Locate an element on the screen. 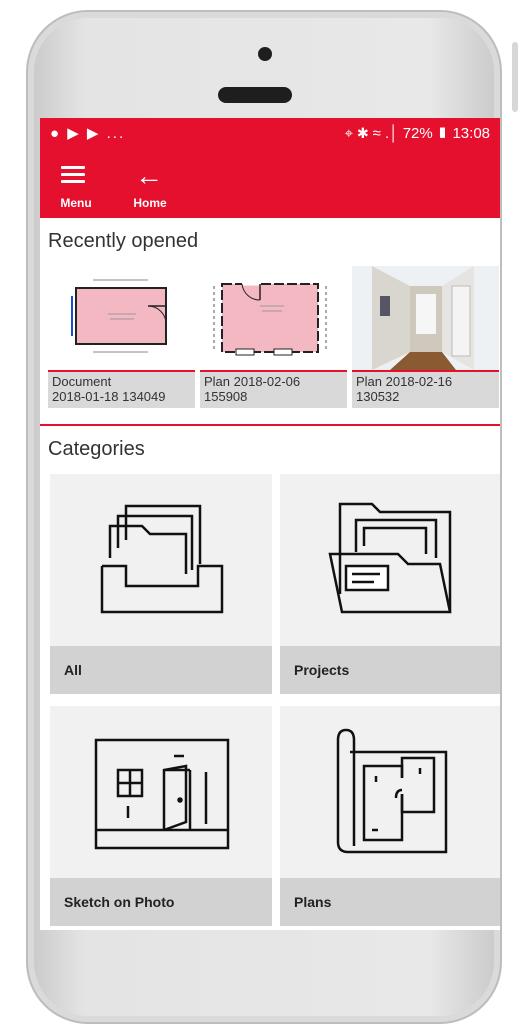 The width and height of the screenshot is (524, 1032). category-tile-plans: Plans is located at coordinates (390, 816).